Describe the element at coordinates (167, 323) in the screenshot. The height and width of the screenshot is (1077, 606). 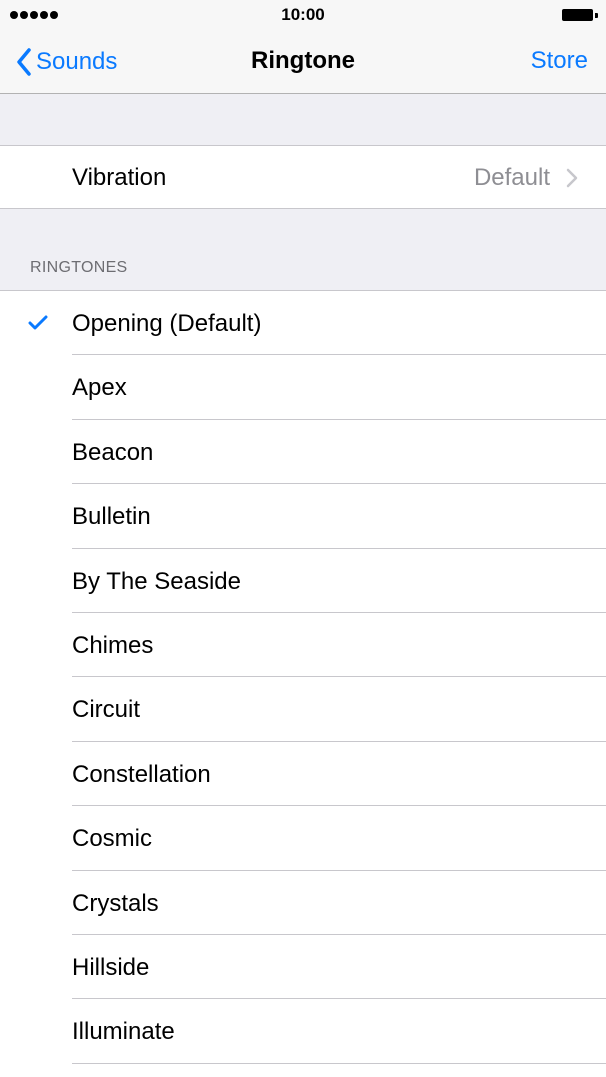
I see `ringtone-label: Opening (Default)` at that location.